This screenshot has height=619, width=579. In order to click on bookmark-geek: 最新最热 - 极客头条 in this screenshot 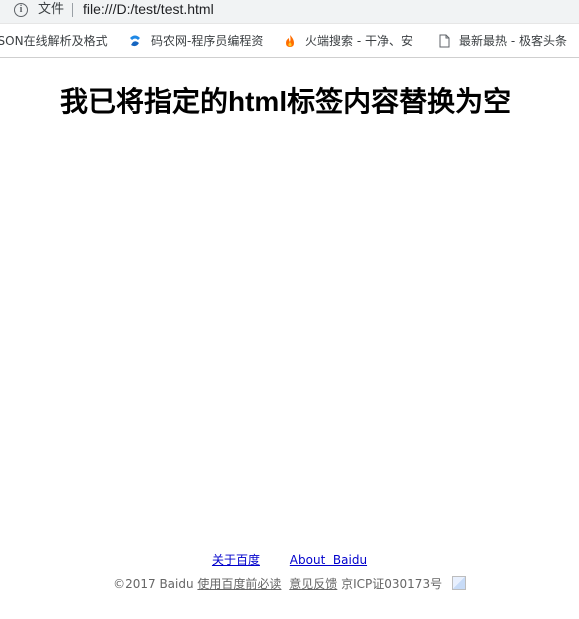, I will do `click(516, 41)`.